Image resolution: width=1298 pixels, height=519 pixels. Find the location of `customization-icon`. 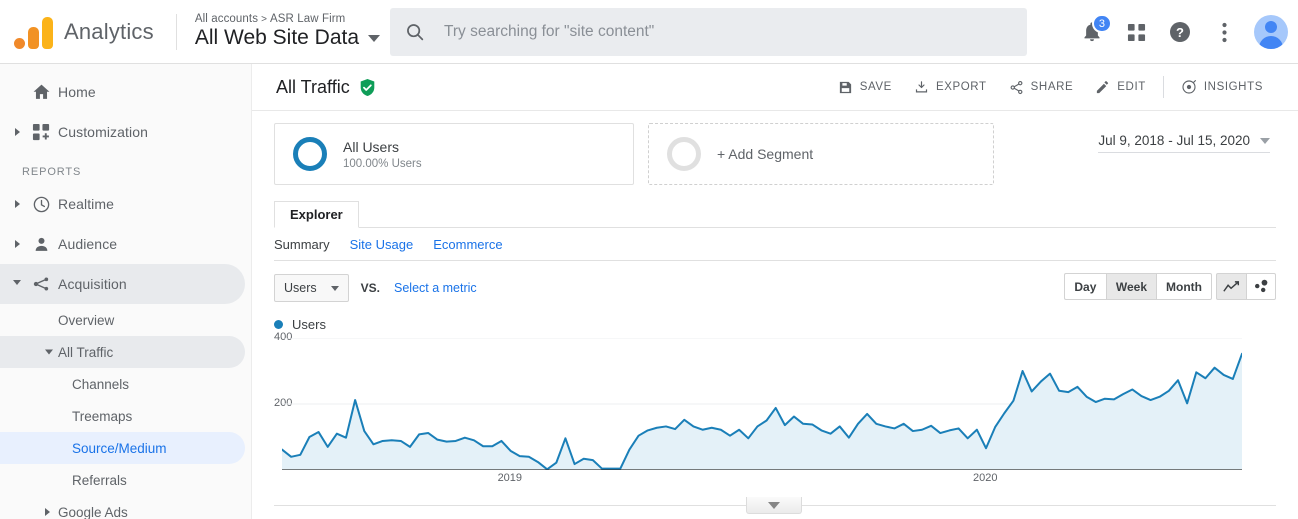

customization-icon is located at coordinates (41, 132).